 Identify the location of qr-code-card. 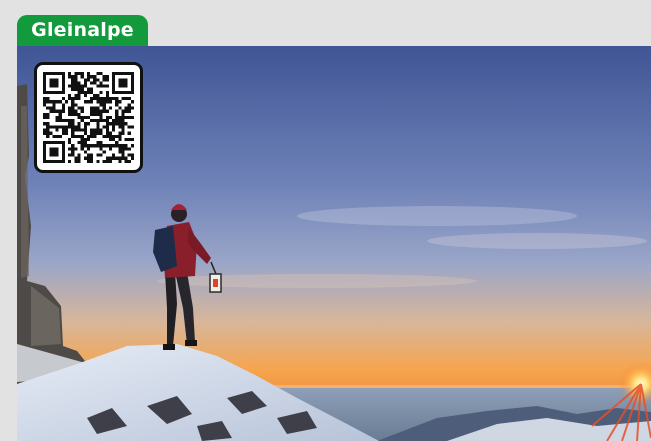
(88, 117).